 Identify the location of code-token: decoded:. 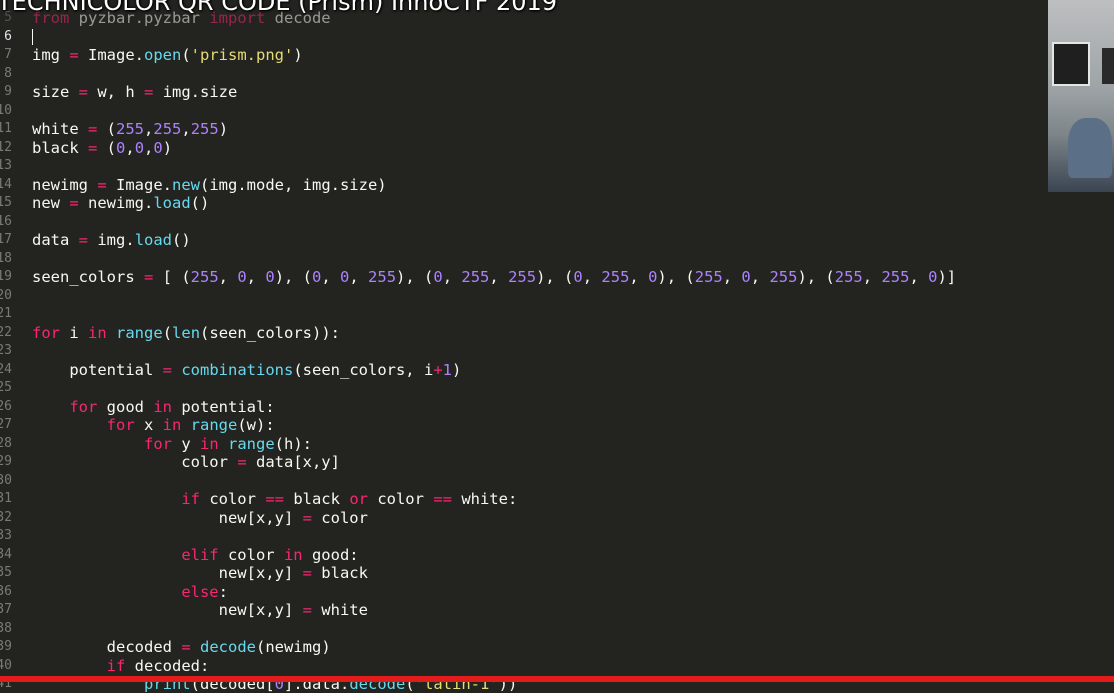
(167, 665).